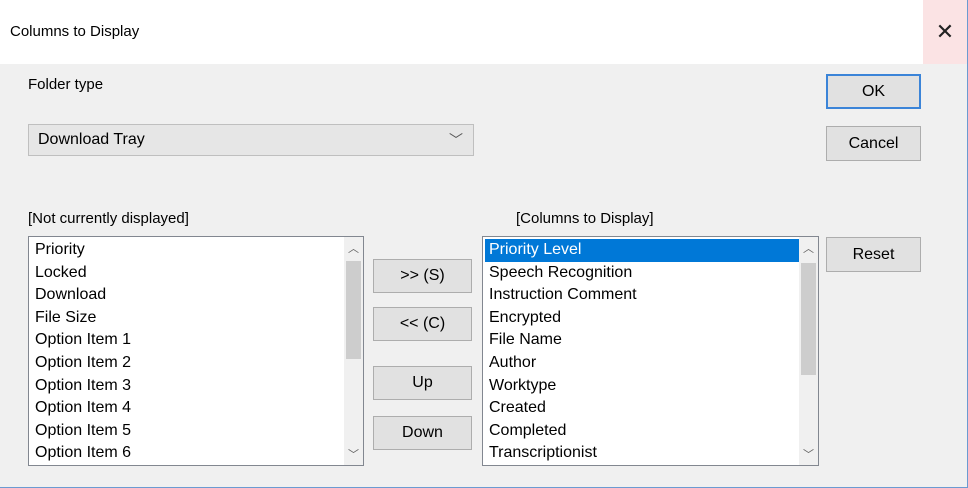 This screenshot has height=488, width=968. Describe the element at coordinates (186, 318) in the screenshot. I see `list-item: File Size` at that location.